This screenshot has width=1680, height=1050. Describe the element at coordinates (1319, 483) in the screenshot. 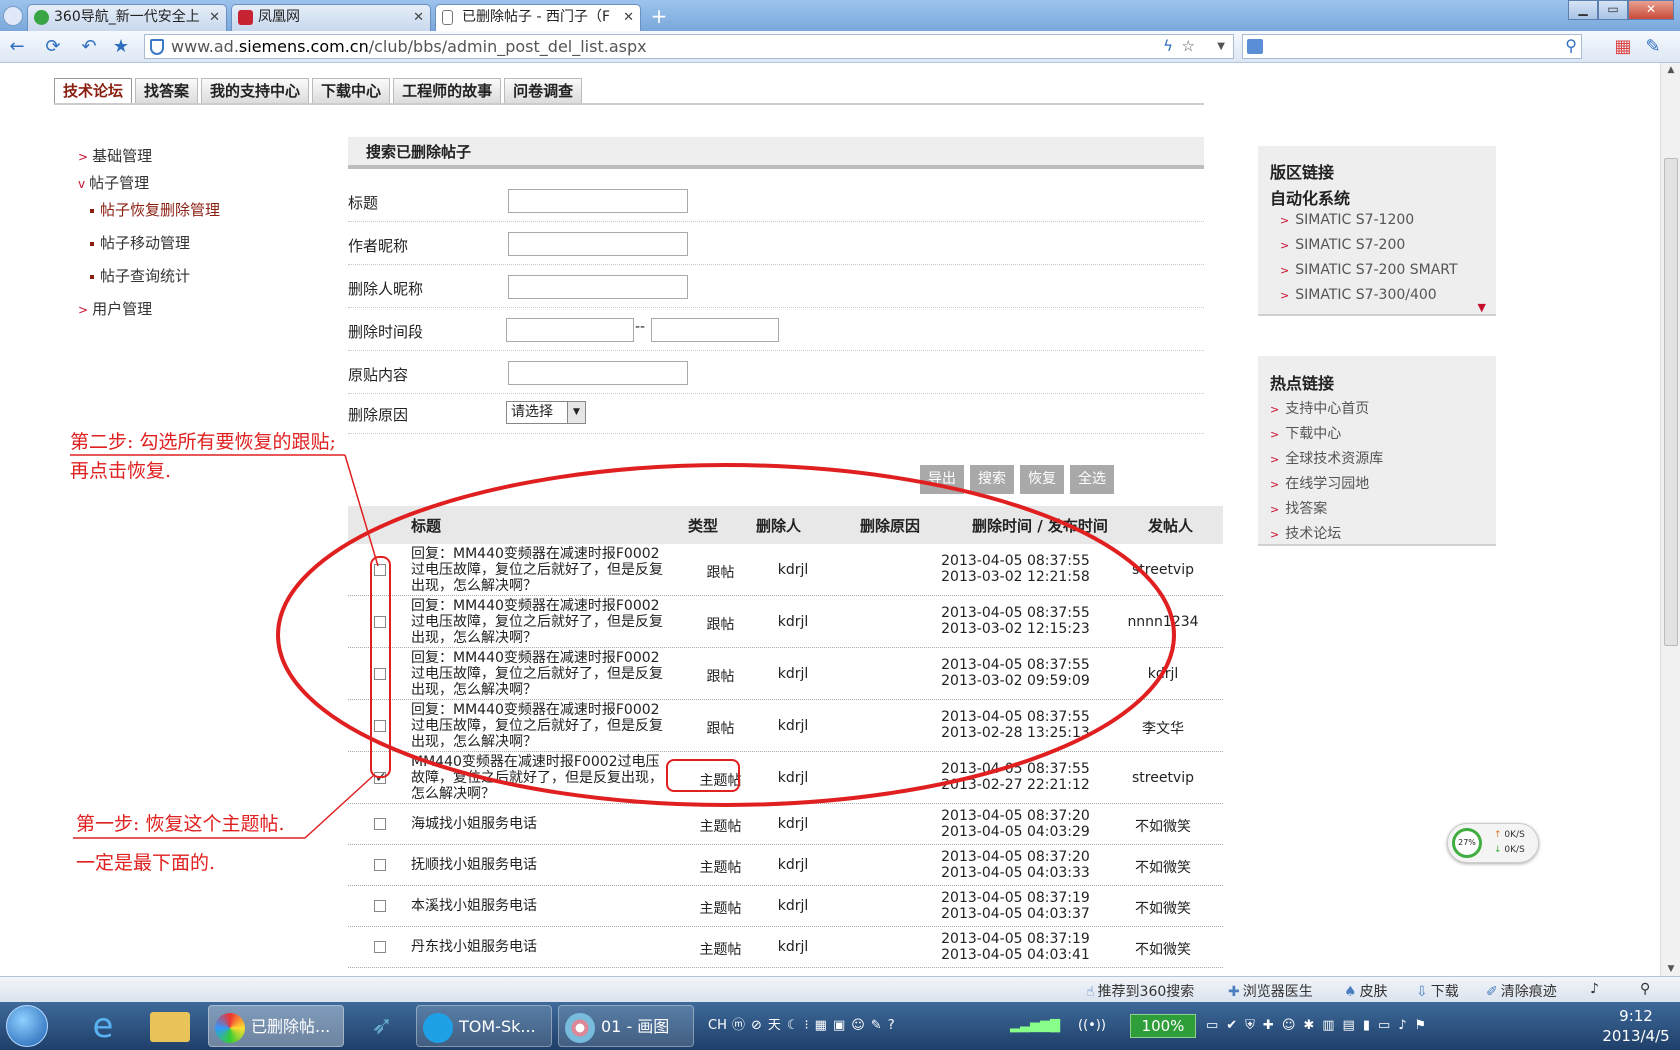

I see `hot-link: > 在线学习园地` at that location.